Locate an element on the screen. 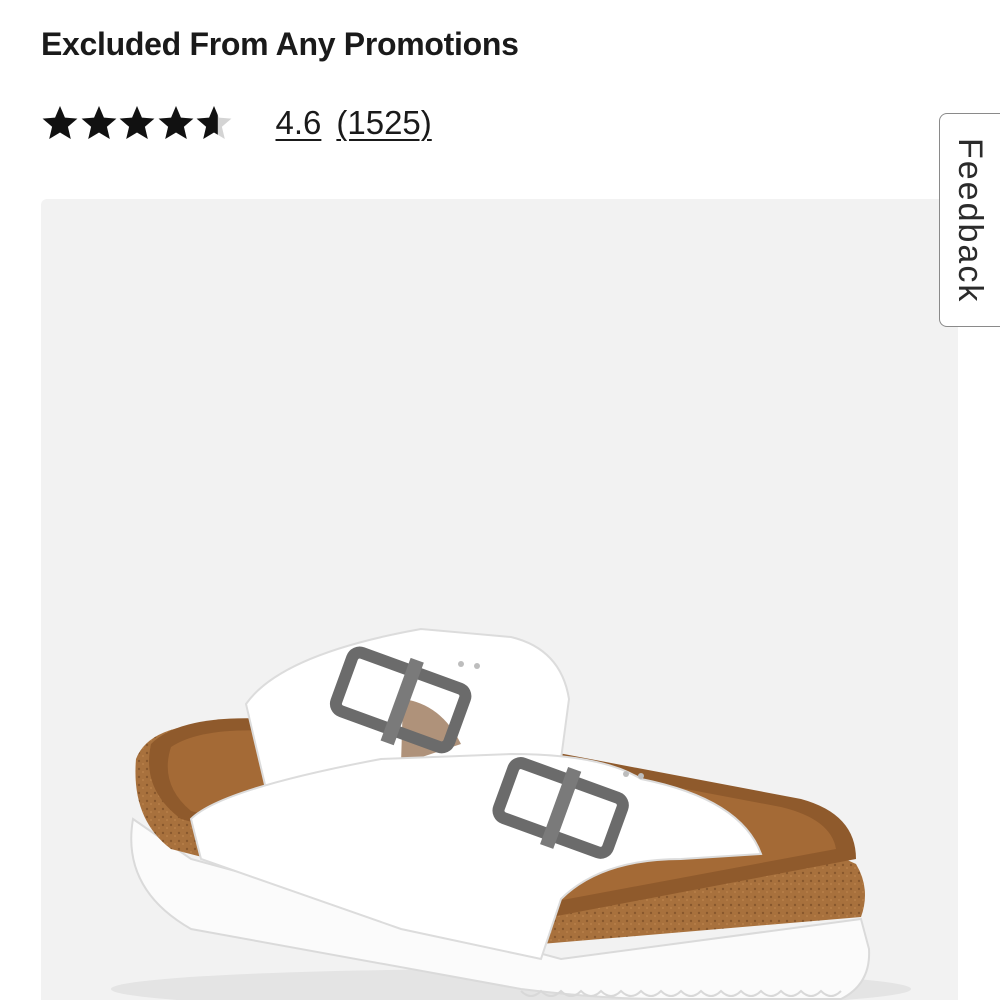 This screenshot has height=1000, width=1000. rating-value-link: 4.6 is located at coordinates (299, 123).